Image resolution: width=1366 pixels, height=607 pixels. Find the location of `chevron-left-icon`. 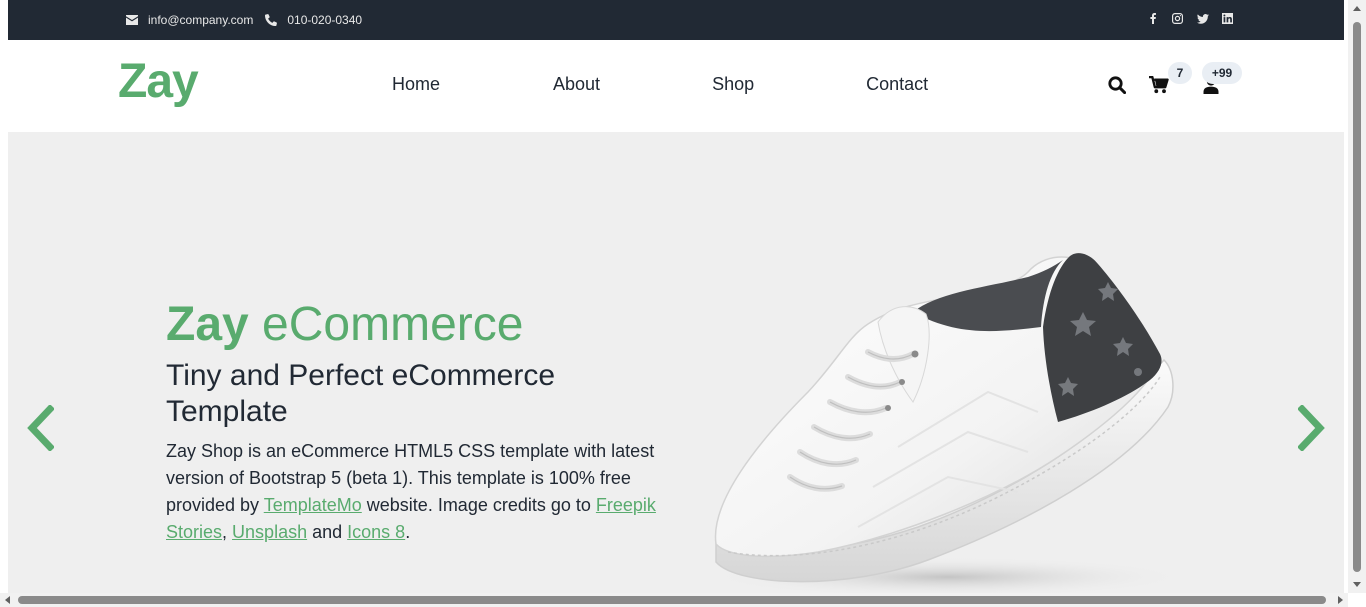

chevron-left-icon is located at coordinates (40, 428).